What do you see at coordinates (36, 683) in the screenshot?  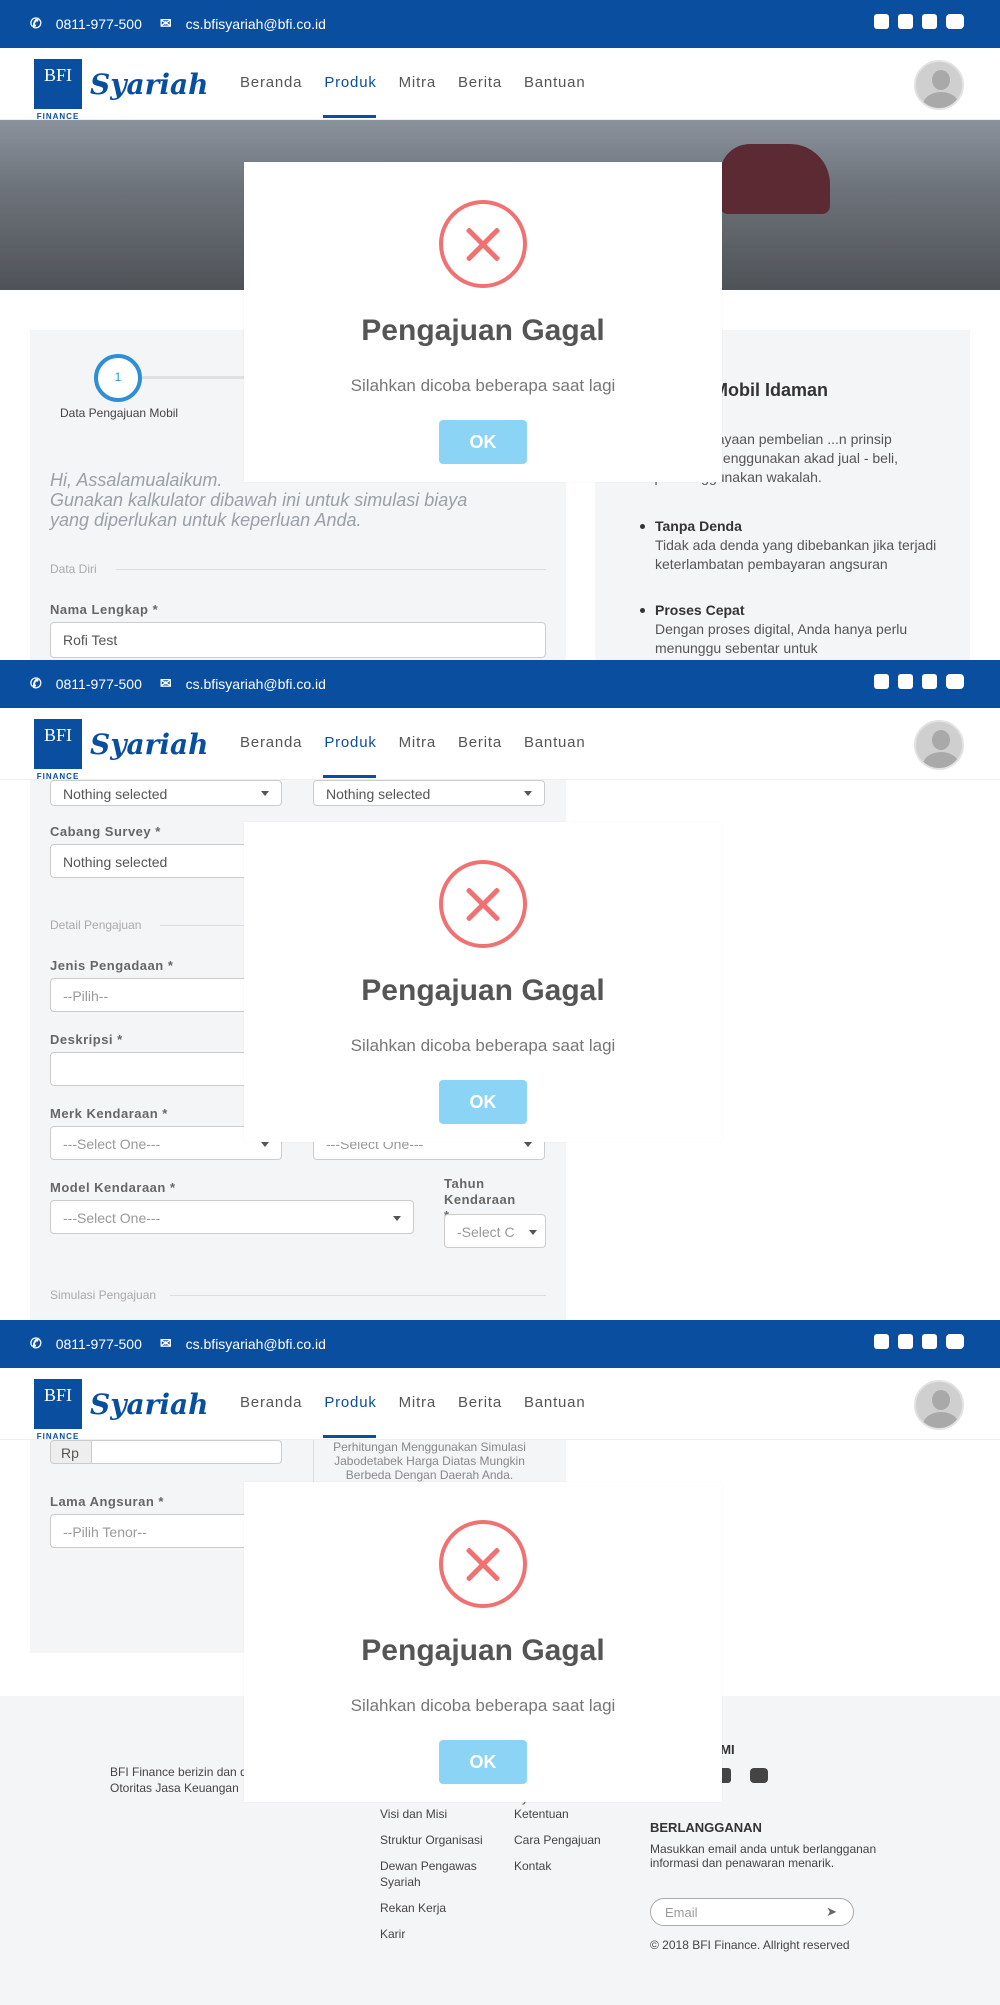 I see `phone-icon: ✆` at bounding box center [36, 683].